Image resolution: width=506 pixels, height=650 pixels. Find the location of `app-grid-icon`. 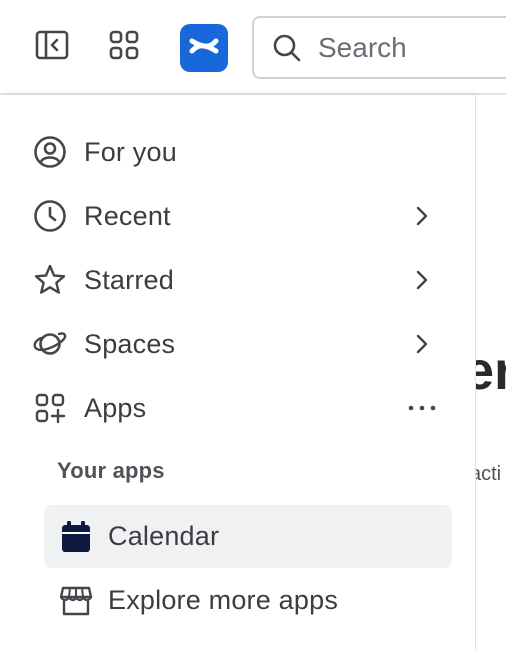

app-grid-icon is located at coordinates (124, 47).